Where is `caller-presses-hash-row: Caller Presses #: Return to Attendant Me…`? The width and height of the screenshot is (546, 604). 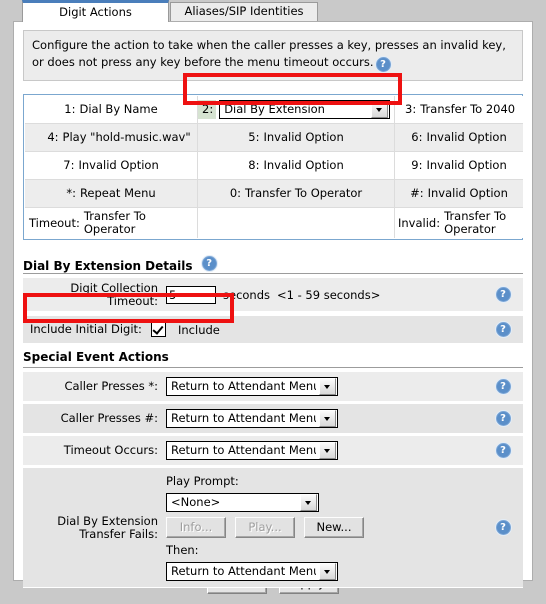 caller-presses-hash-row: Caller Presses #: Return to Attendant Me… is located at coordinates (273, 419).